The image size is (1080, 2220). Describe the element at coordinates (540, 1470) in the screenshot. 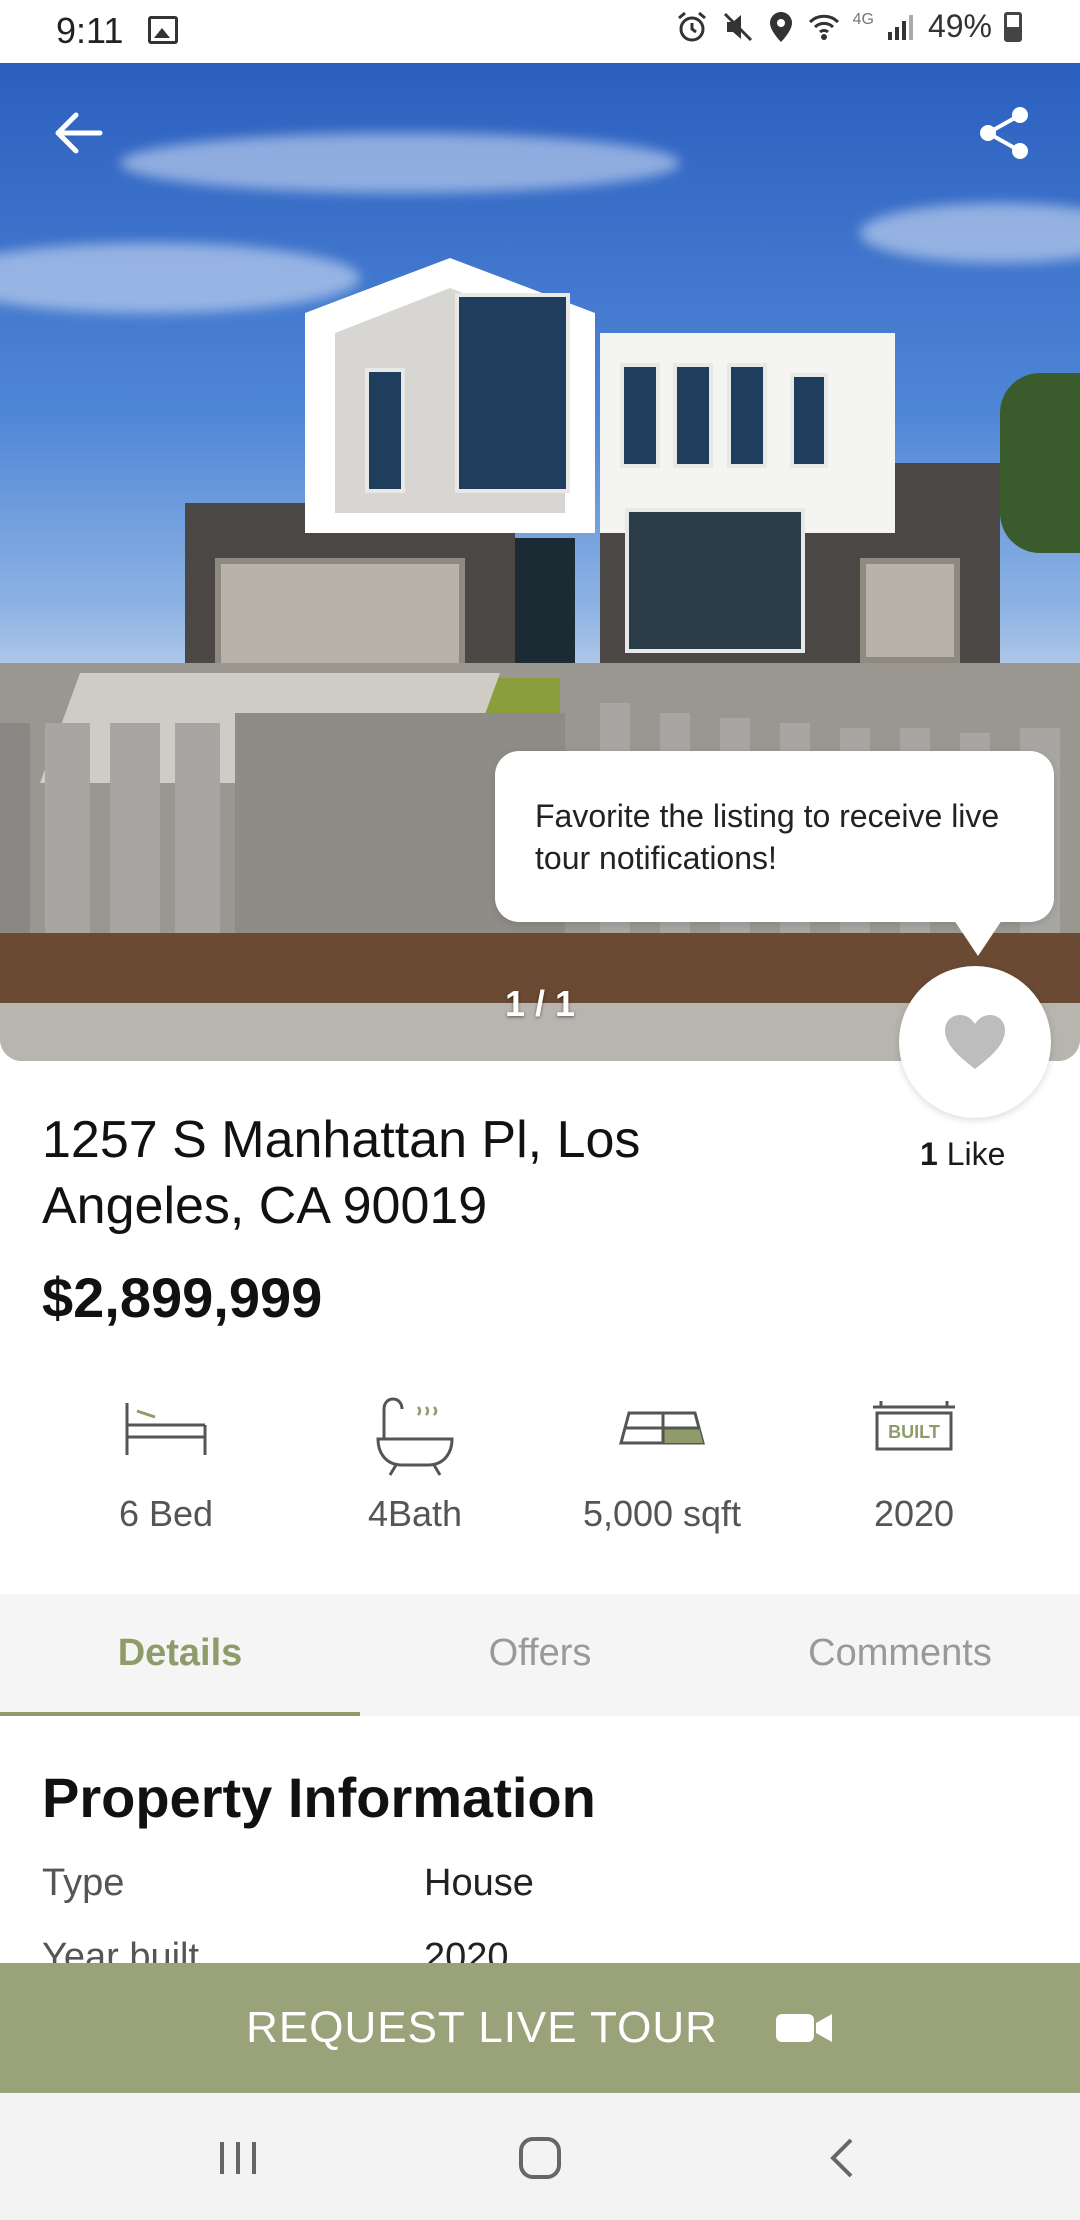

I see `listing-features: 6 Bed 4Bath 5,000 sqft BUILT 2020` at that location.